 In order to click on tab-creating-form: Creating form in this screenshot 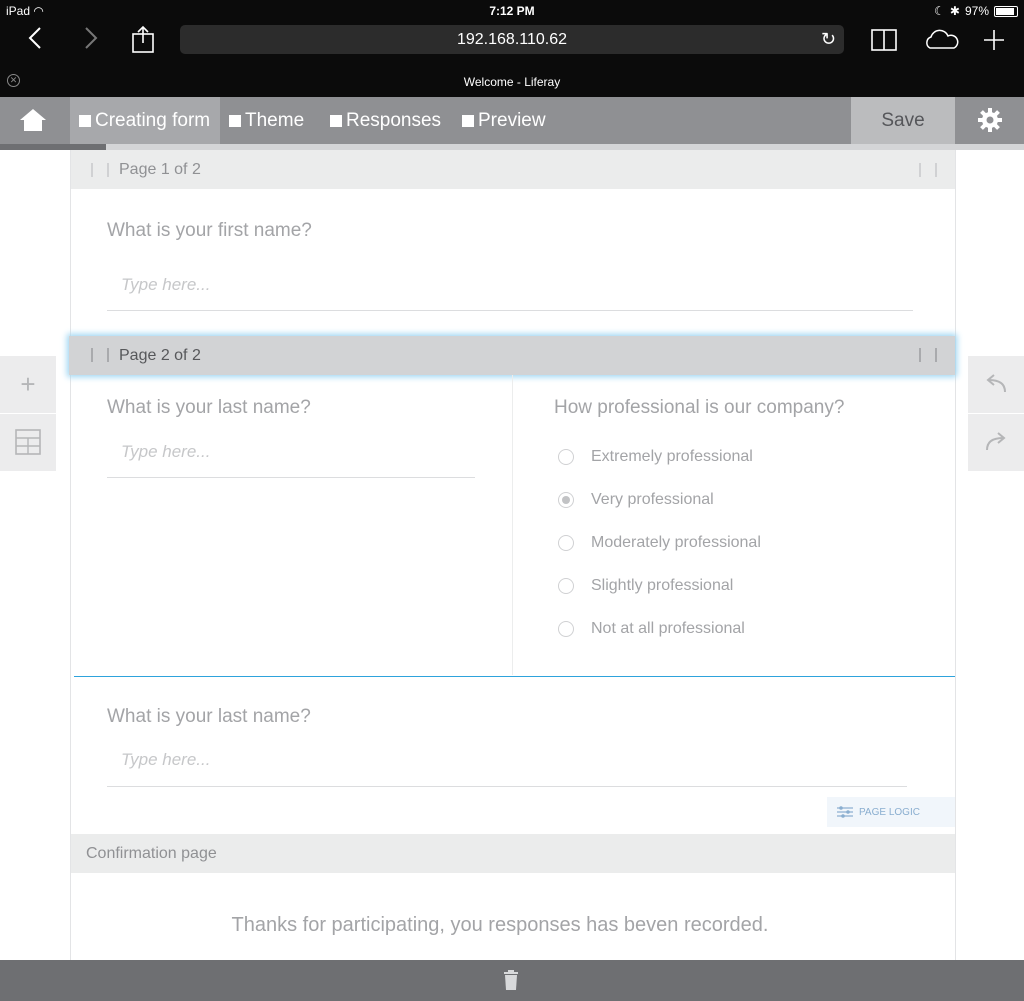, I will do `click(145, 120)`.